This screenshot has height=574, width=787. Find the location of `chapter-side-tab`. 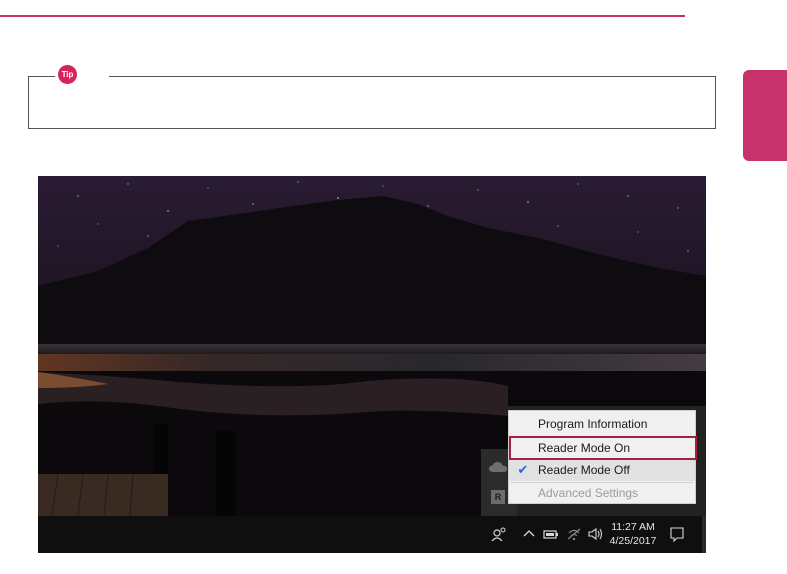

chapter-side-tab is located at coordinates (765, 115).